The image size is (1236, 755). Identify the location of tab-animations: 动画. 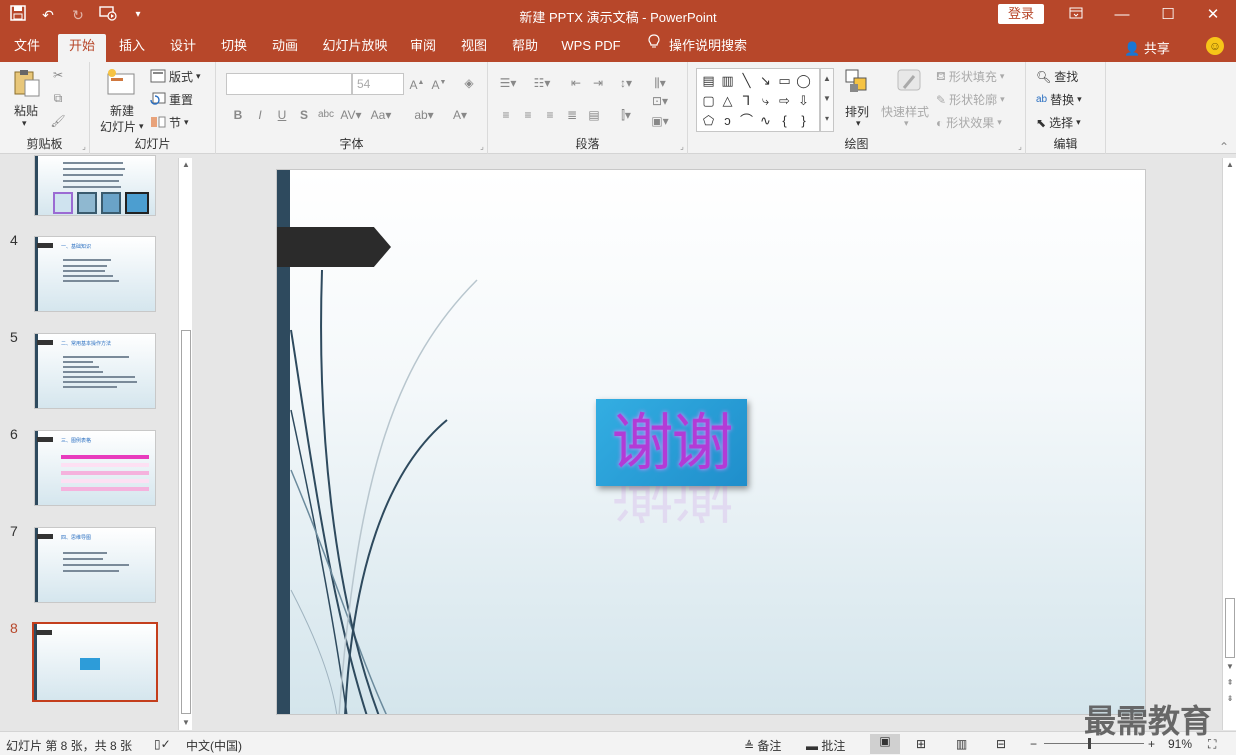
(285, 48).